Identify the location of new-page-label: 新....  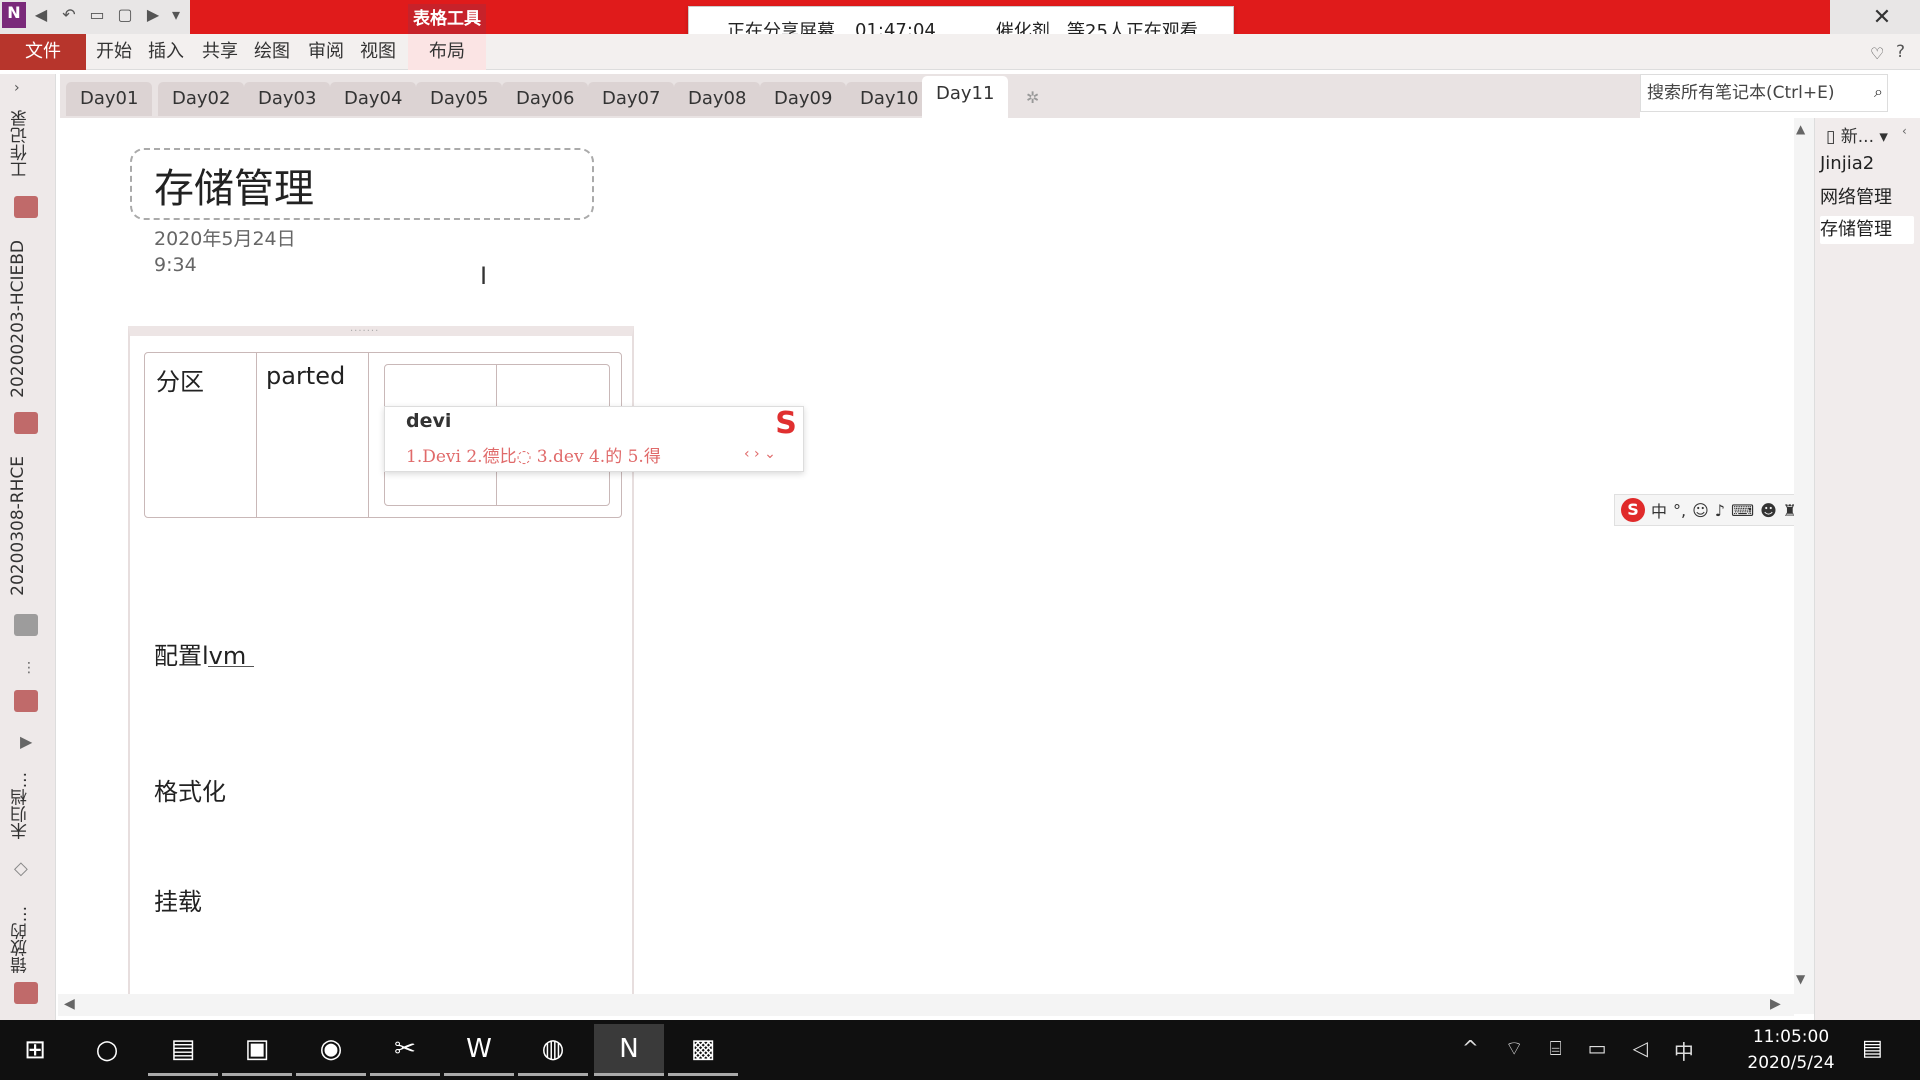
(1857, 137).